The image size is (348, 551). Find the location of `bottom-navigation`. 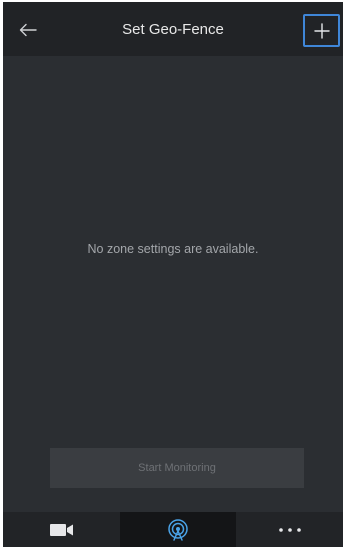

bottom-navigation is located at coordinates (173, 529).